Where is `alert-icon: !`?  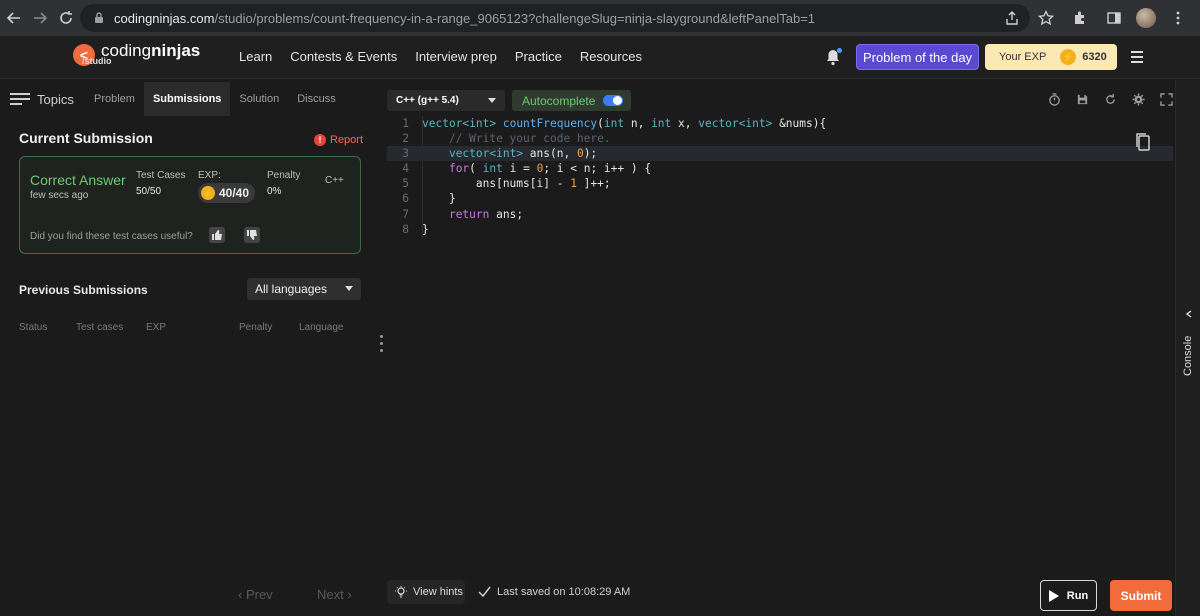 alert-icon: ! is located at coordinates (320, 140).